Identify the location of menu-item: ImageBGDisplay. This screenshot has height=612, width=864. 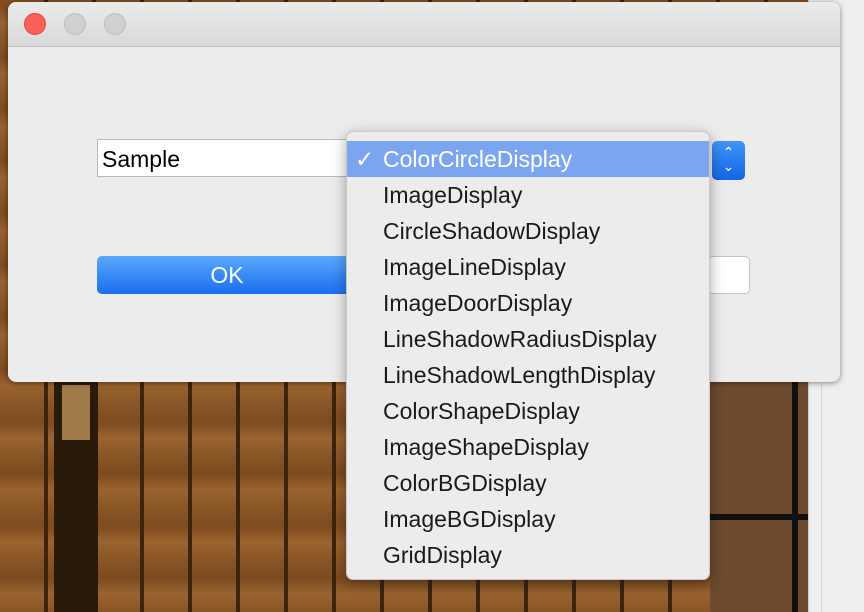
(528, 519).